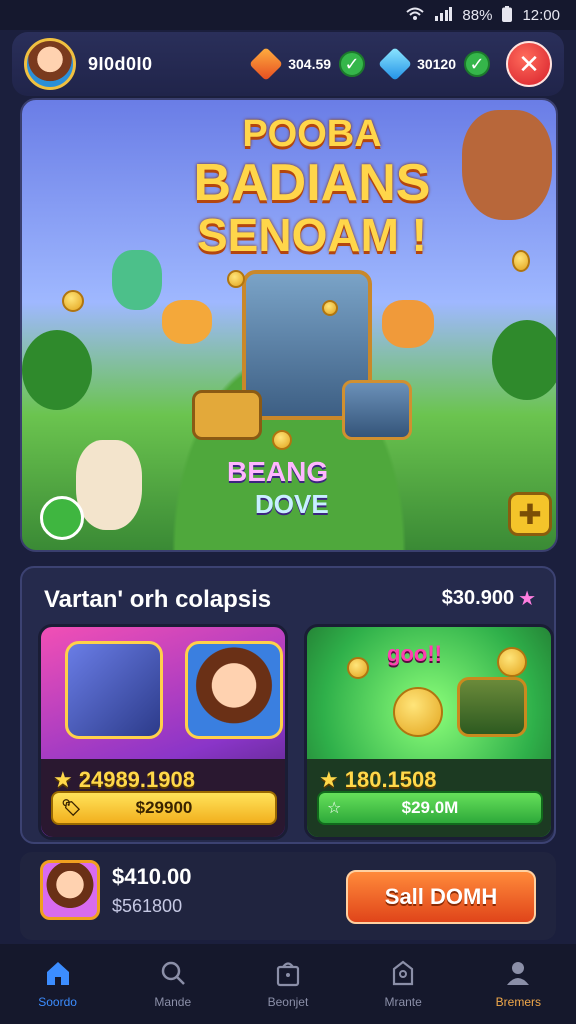  What do you see at coordinates (173, 974) in the screenshot?
I see `search-icon` at bounding box center [173, 974].